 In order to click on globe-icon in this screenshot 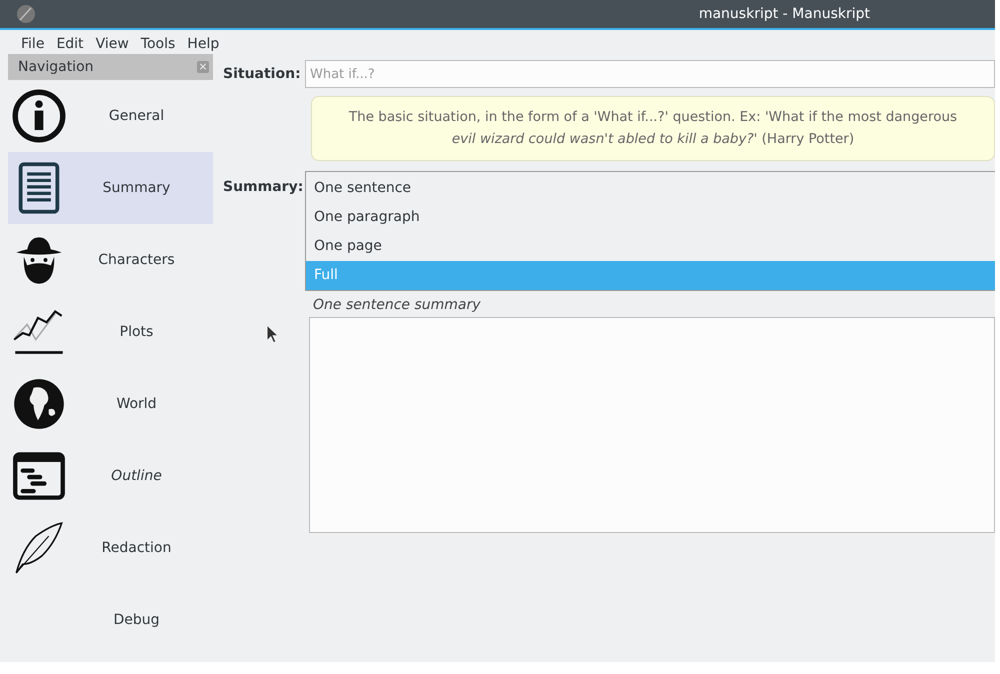, I will do `click(39, 404)`.